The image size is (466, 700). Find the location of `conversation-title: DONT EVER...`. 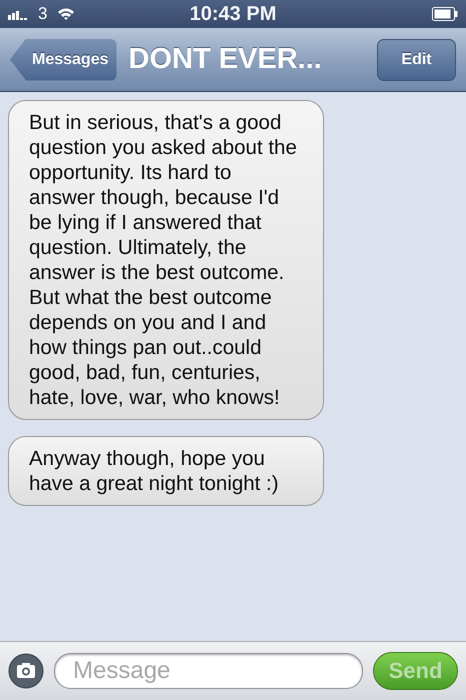

conversation-title: DONT EVER... is located at coordinates (225, 59).